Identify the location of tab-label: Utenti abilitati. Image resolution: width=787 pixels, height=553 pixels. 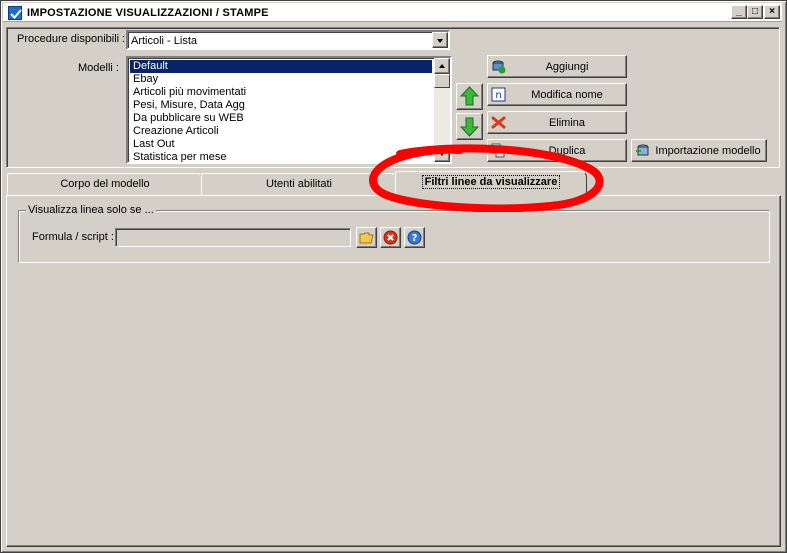
(299, 184).